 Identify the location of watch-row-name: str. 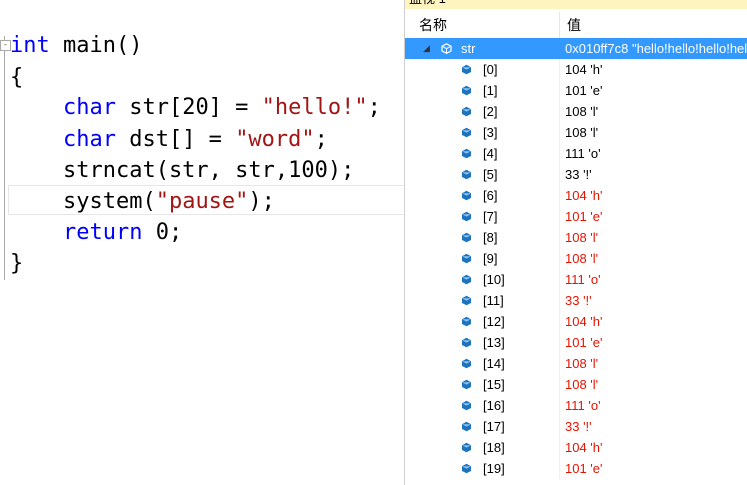
(468, 48).